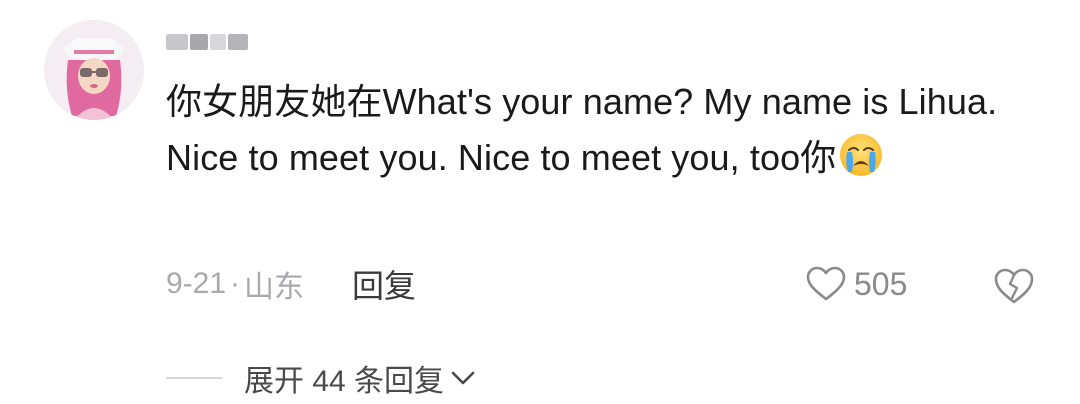 The height and width of the screenshot is (404, 1080). I want to click on loudly-crying-face-icon, so click(861, 155).